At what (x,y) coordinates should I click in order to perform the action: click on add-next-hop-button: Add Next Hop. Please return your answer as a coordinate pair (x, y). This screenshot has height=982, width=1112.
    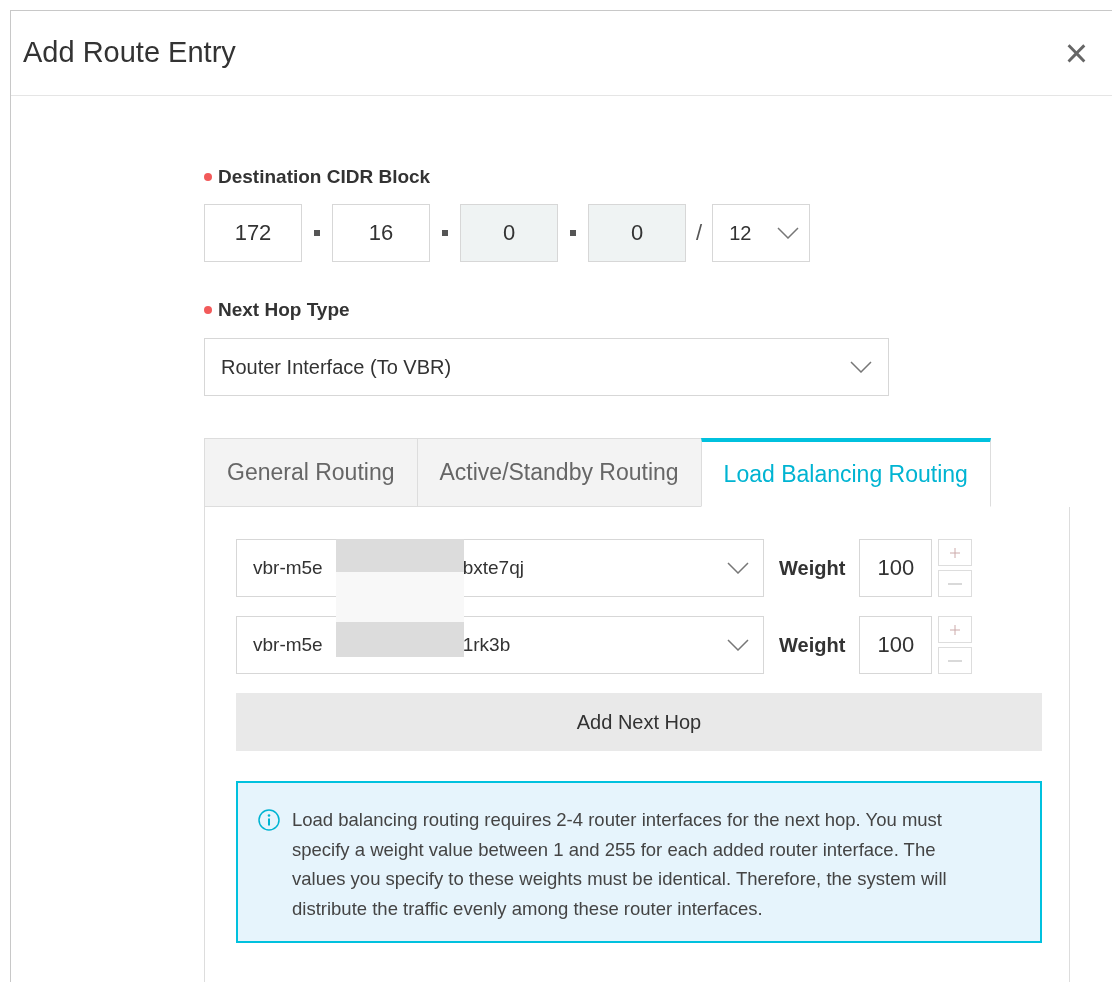
    Looking at the image, I should click on (639, 722).